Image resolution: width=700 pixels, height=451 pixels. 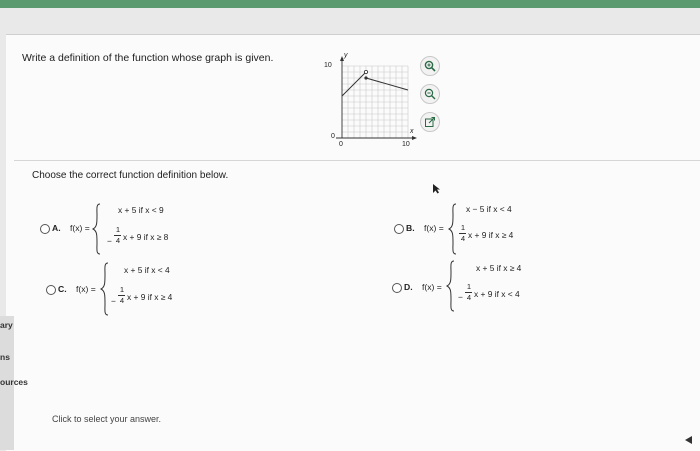 I want to click on zoom-out-icon, so click(x=430, y=94).